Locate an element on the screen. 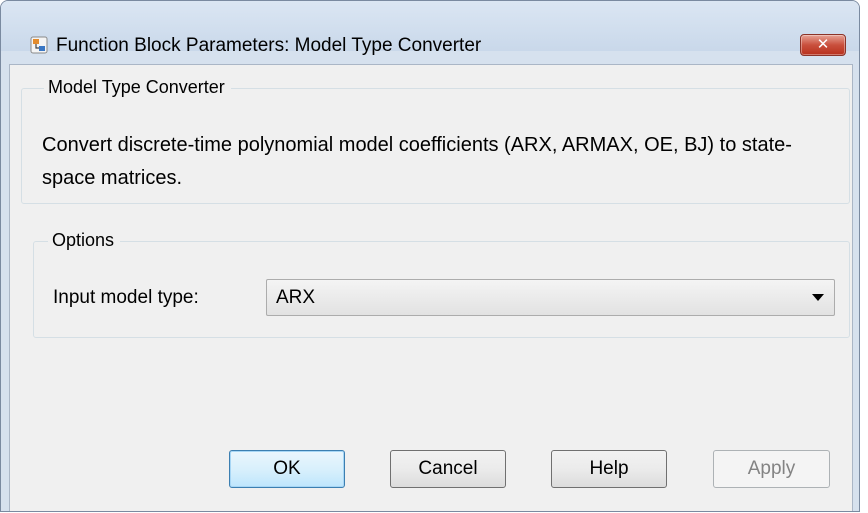 This screenshot has width=868, height=513. ok-button: OK is located at coordinates (287, 469).